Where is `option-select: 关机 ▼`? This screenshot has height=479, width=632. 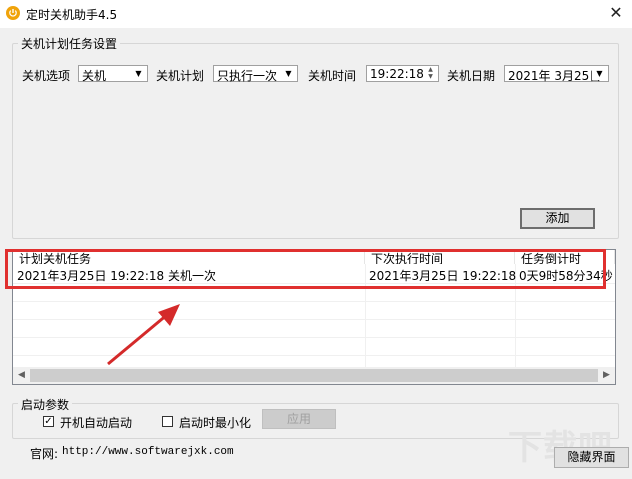 option-select: 关机 ▼ is located at coordinates (113, 74).